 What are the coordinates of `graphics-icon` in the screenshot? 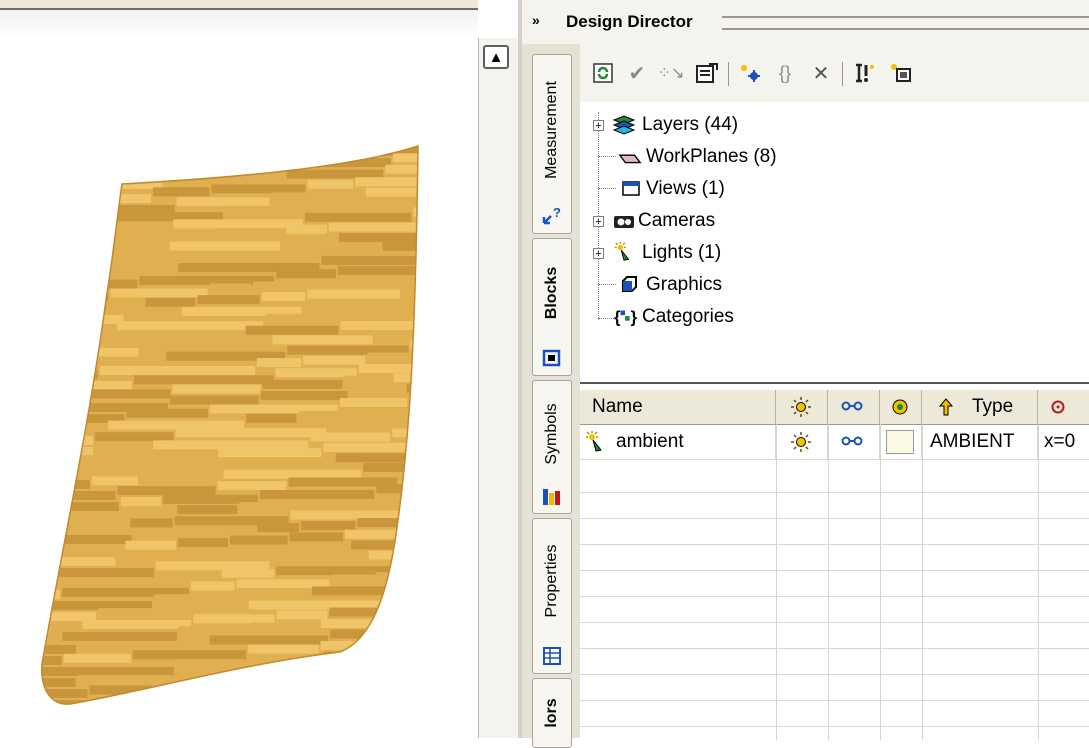 It's located at (629, 284).